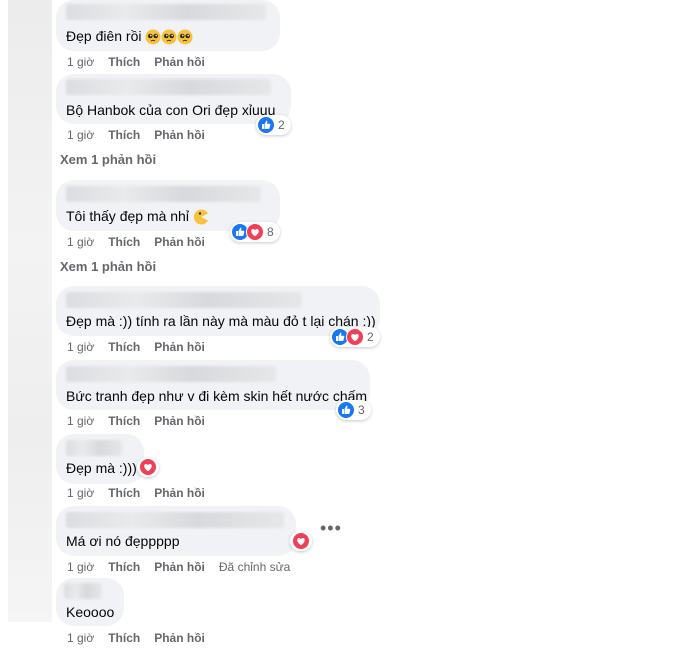  I want to click on comment-actions: 1 giờ Thích Phản hồi Đã chỉnh sửa, so click(185, 567).